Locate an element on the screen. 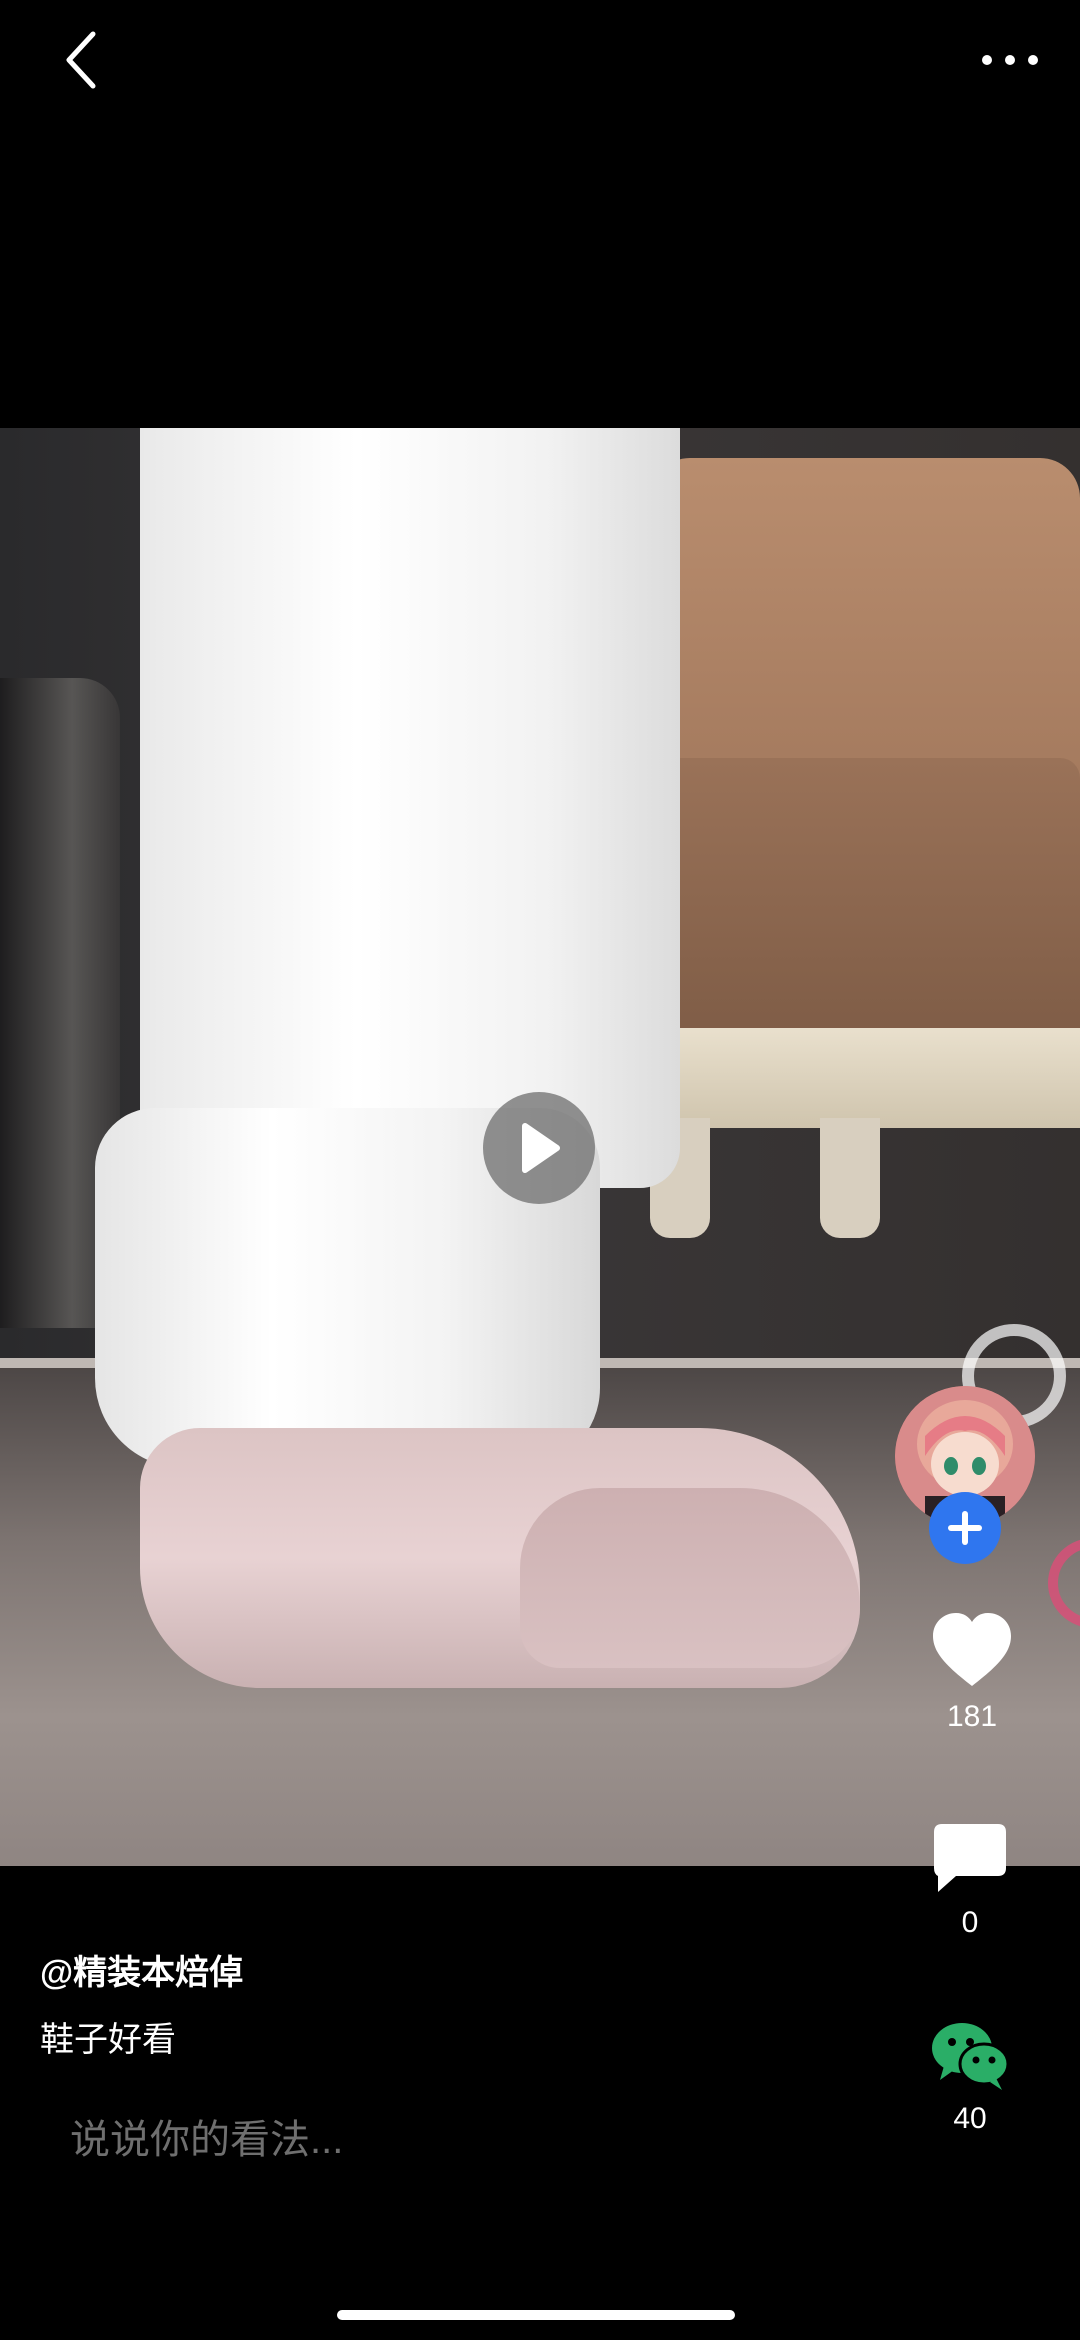 The image size is (1080, 2340). like-count: 181 is located at coordinates (972, 1716).